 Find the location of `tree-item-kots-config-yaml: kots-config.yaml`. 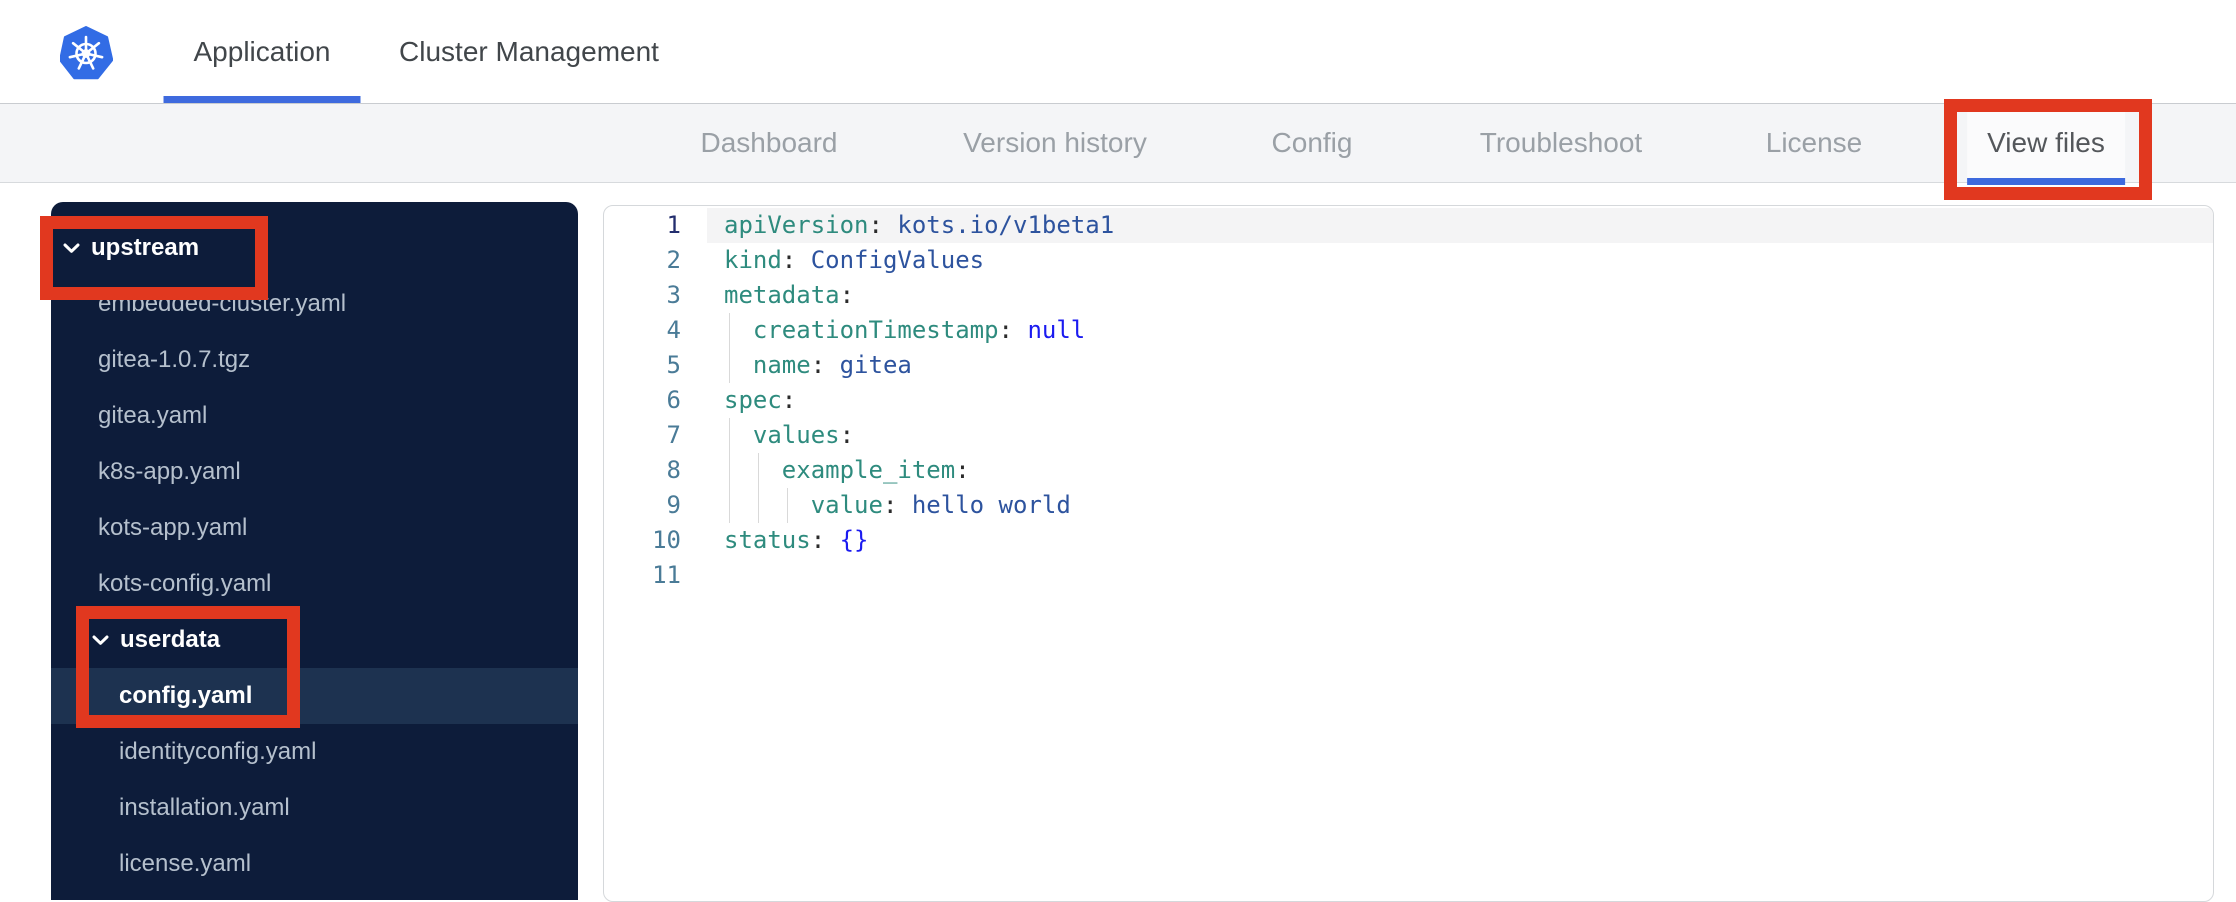

tree-item-kots-config-yaml: kots-config.yaml is located at coordinates (314, 584).